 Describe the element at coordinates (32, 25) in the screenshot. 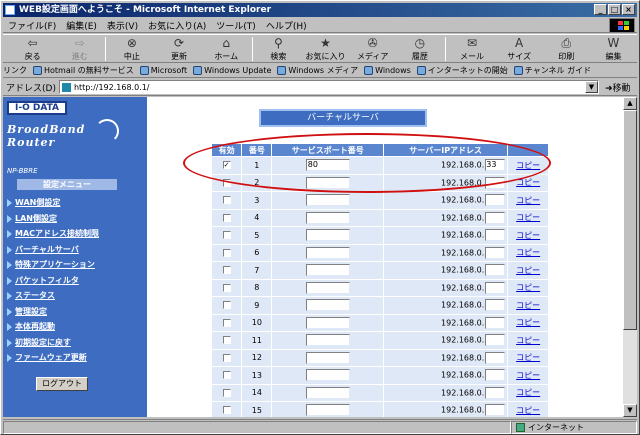

I see `menu-file: ファイル(F)` at that location.